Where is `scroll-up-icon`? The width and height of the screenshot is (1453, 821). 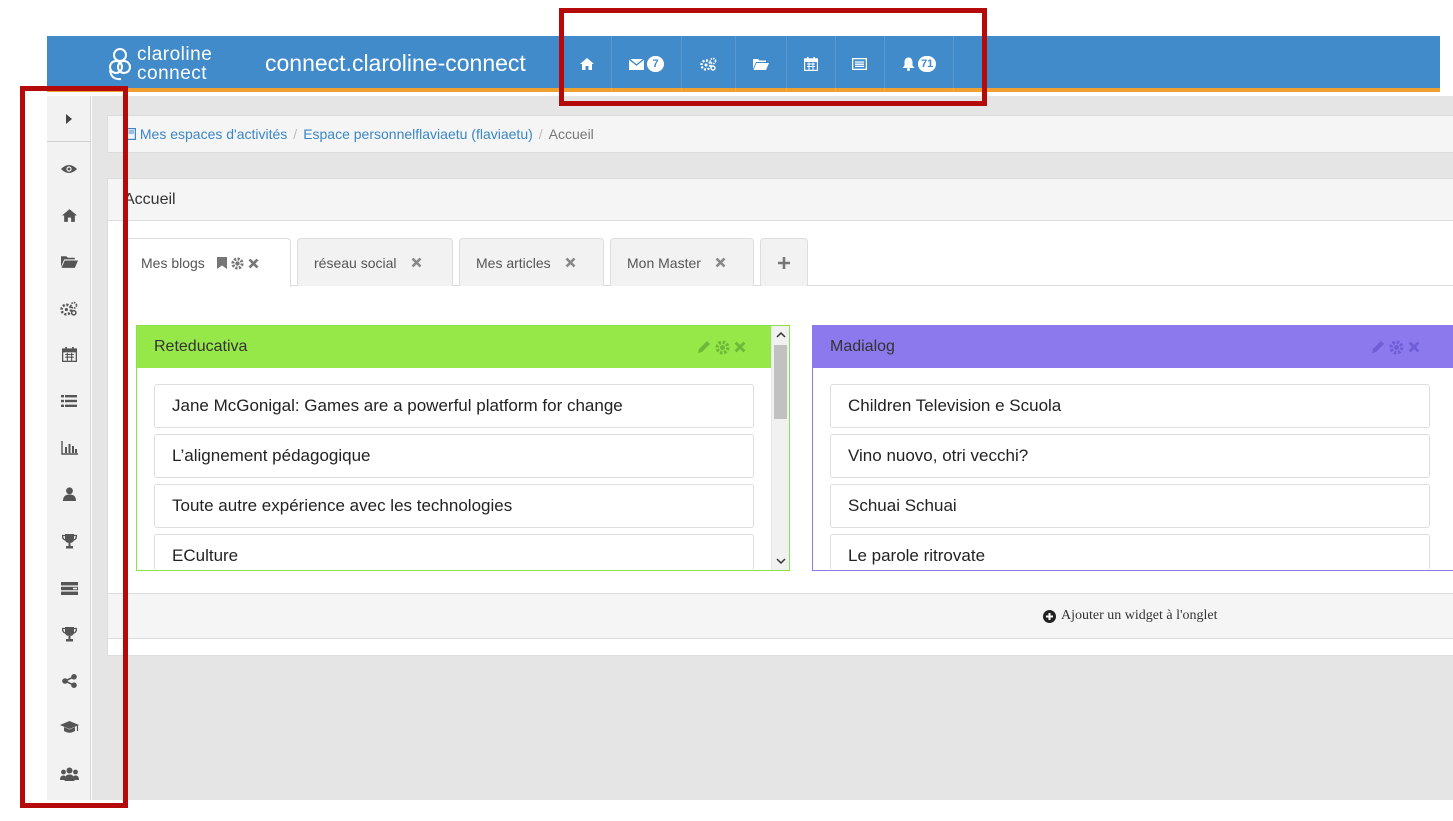
scroll-up-icon is located at coordinates (781, 335).